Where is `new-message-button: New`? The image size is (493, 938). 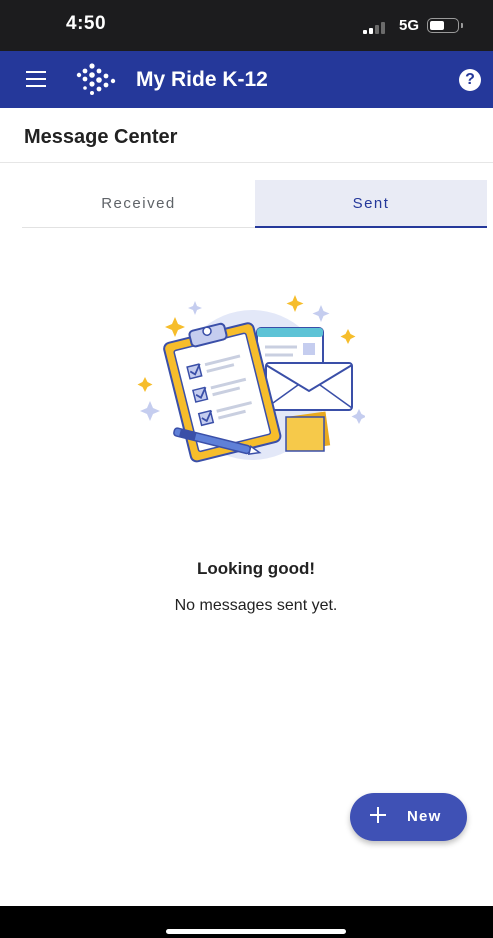
new-message-button: New is located at coordinates (408, 817).